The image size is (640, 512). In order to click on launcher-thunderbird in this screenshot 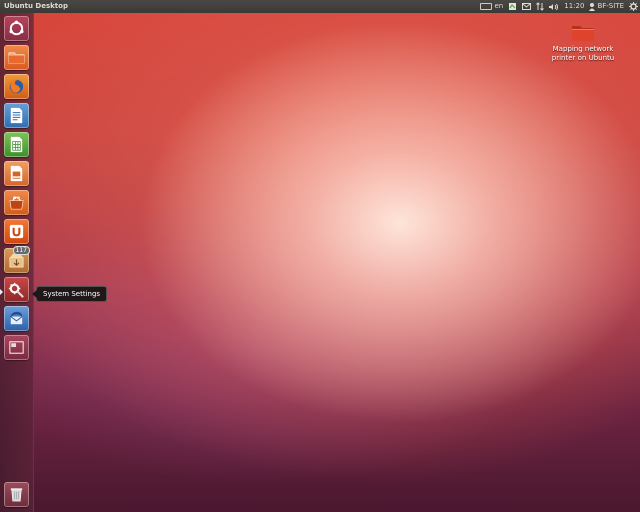, I will do `click(16, 318)`.